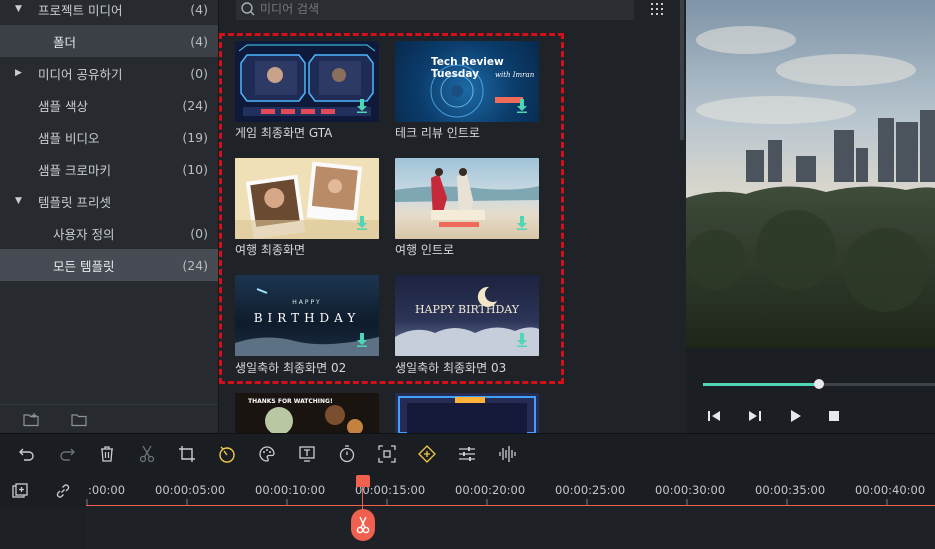  What do you see at coordinates (590, 490) in the screenshot?
I see `ruler-tick-label: 00:00:25:00` at bounding box center [590, 490].